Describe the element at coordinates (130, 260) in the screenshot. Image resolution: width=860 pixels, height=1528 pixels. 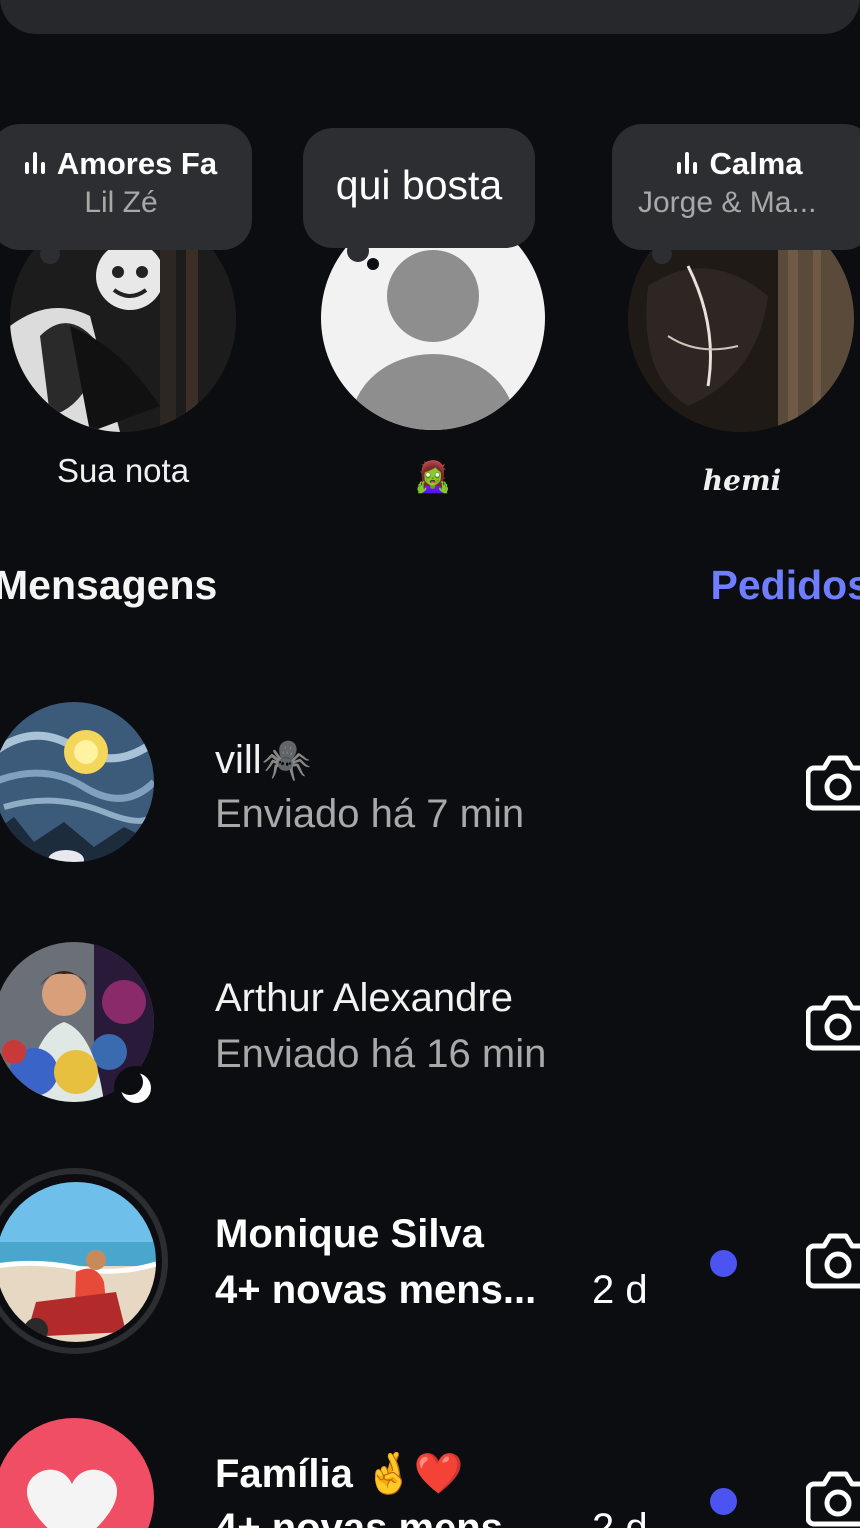
I see `note-your-note: Amores Fa Lil Zé Sua nota` at that location.